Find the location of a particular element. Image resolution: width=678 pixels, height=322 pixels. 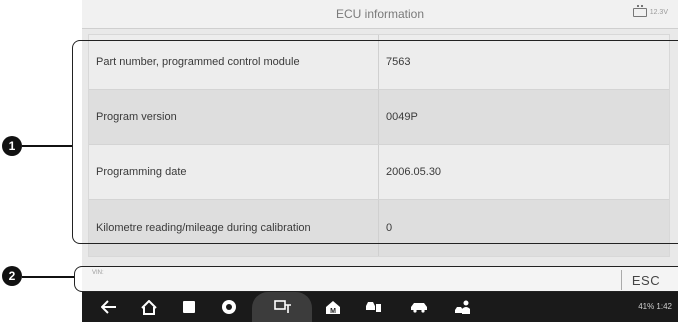

status-bar-text: 41% 1:42 is located at coordinates (655, 306).